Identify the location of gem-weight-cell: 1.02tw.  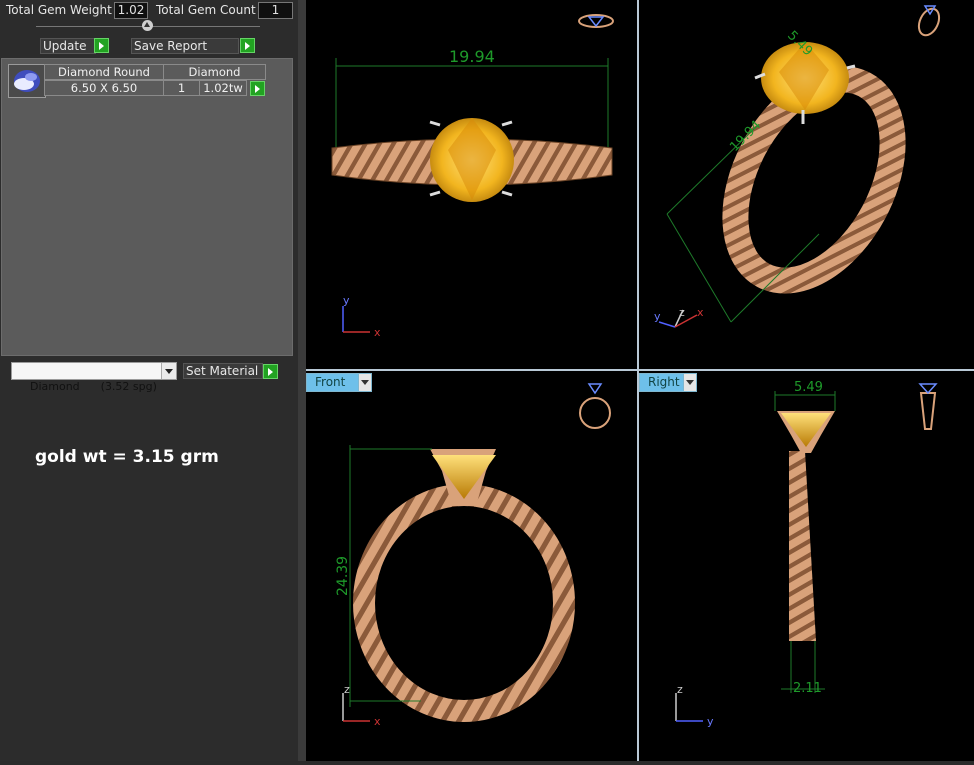
(223, 88).